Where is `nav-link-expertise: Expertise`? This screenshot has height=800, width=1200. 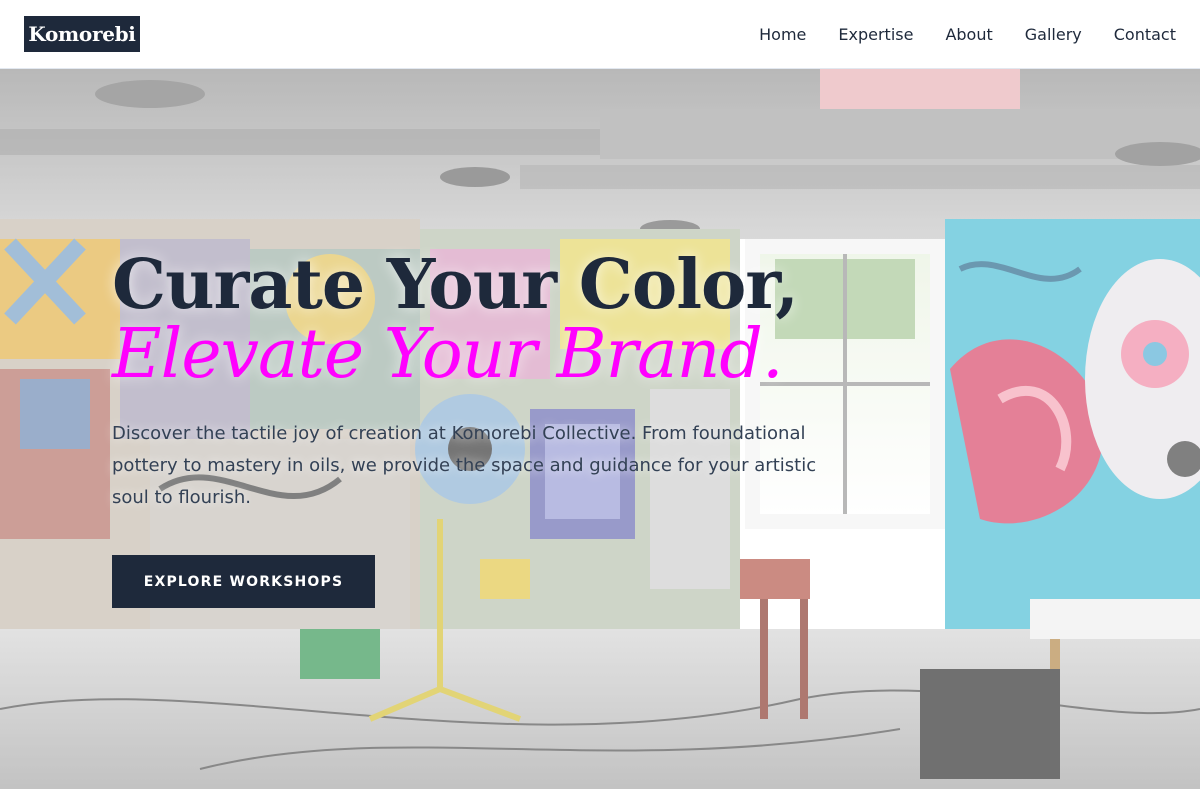
nav-link-expertise: Expertise is located at coordinates (875, 34).